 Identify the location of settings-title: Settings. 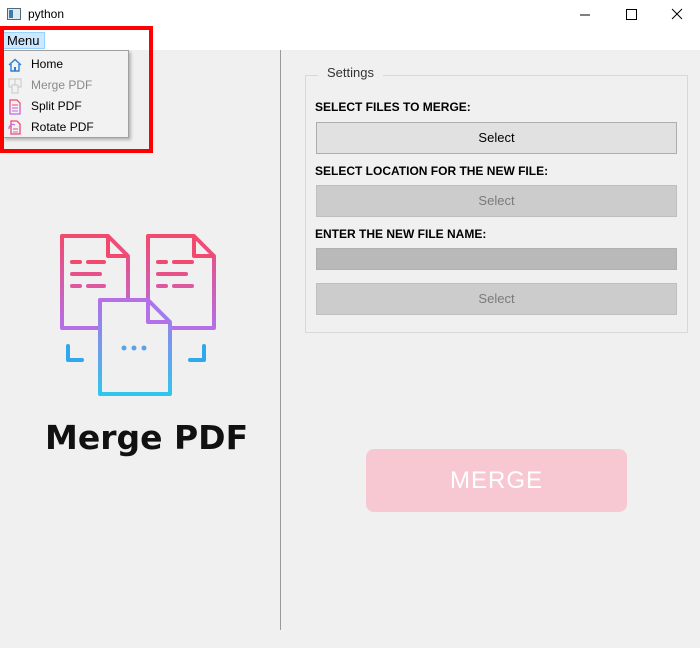
(350, 72).